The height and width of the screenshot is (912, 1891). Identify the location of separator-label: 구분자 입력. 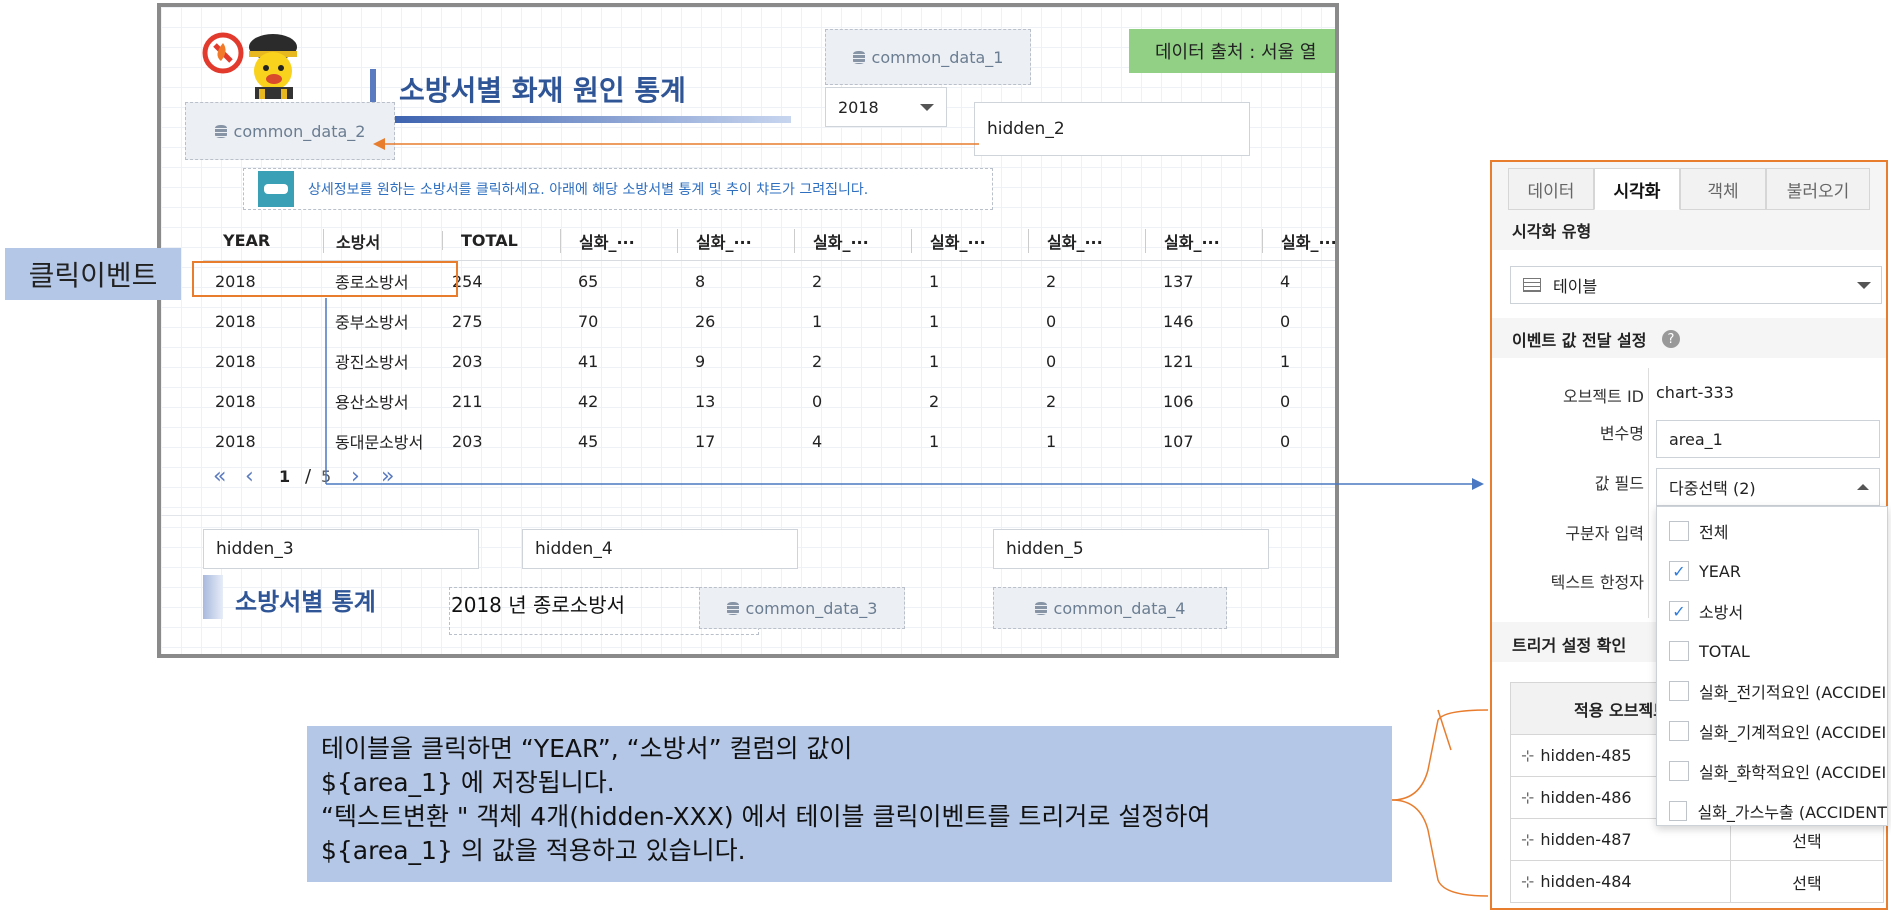
(1604, 533).